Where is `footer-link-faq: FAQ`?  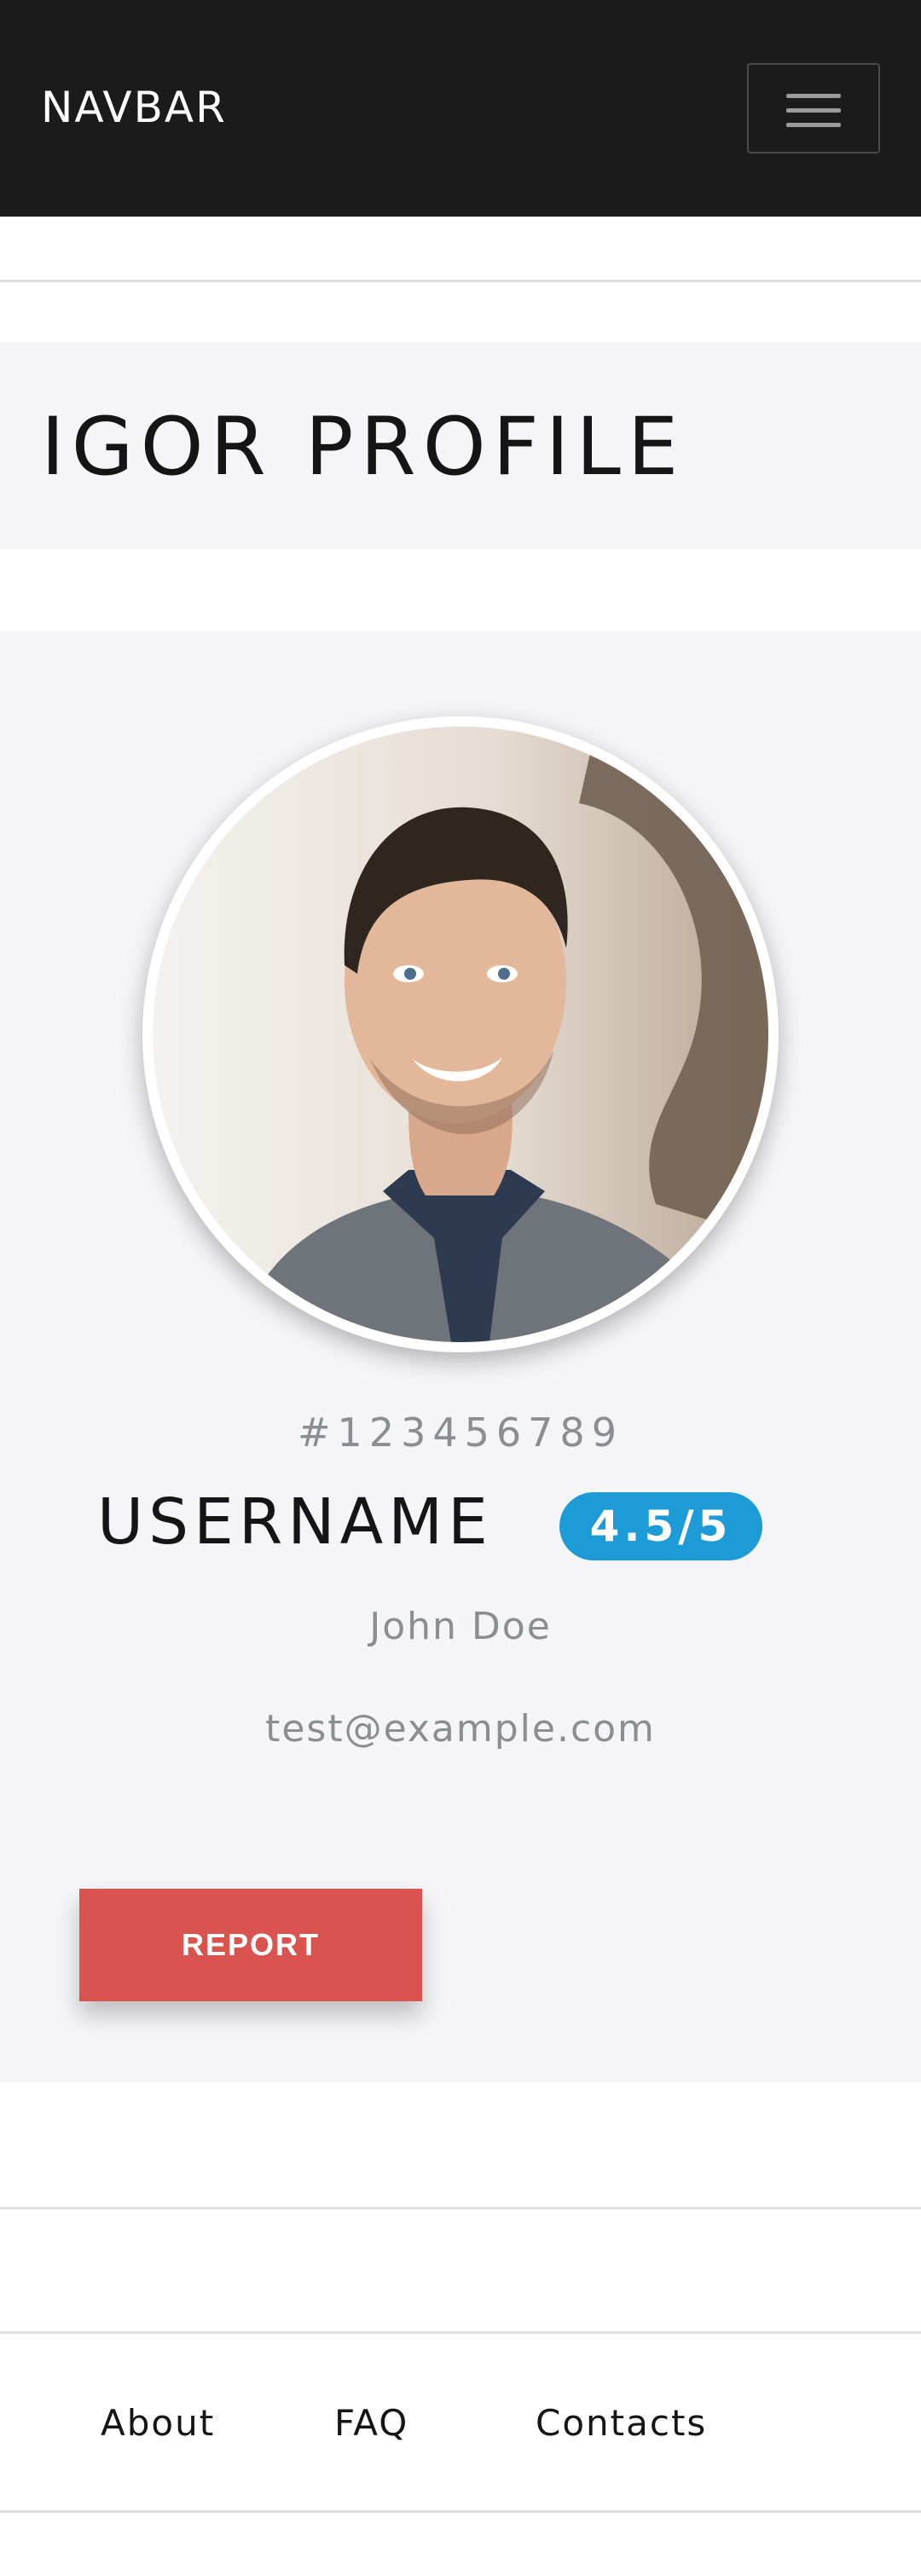
footer-link-faq: FAQ is located at coordinates (371, 2423).